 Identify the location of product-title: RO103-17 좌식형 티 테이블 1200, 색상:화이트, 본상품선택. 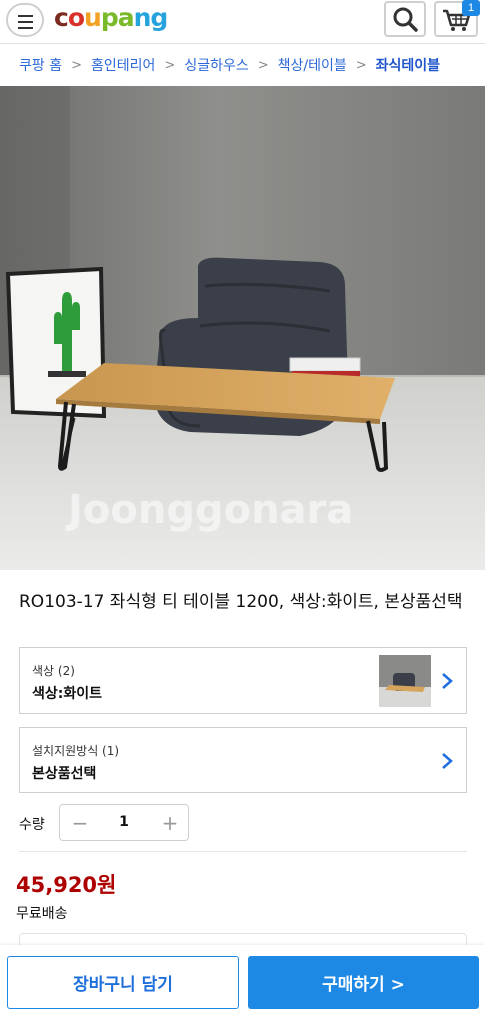
(241, 602).